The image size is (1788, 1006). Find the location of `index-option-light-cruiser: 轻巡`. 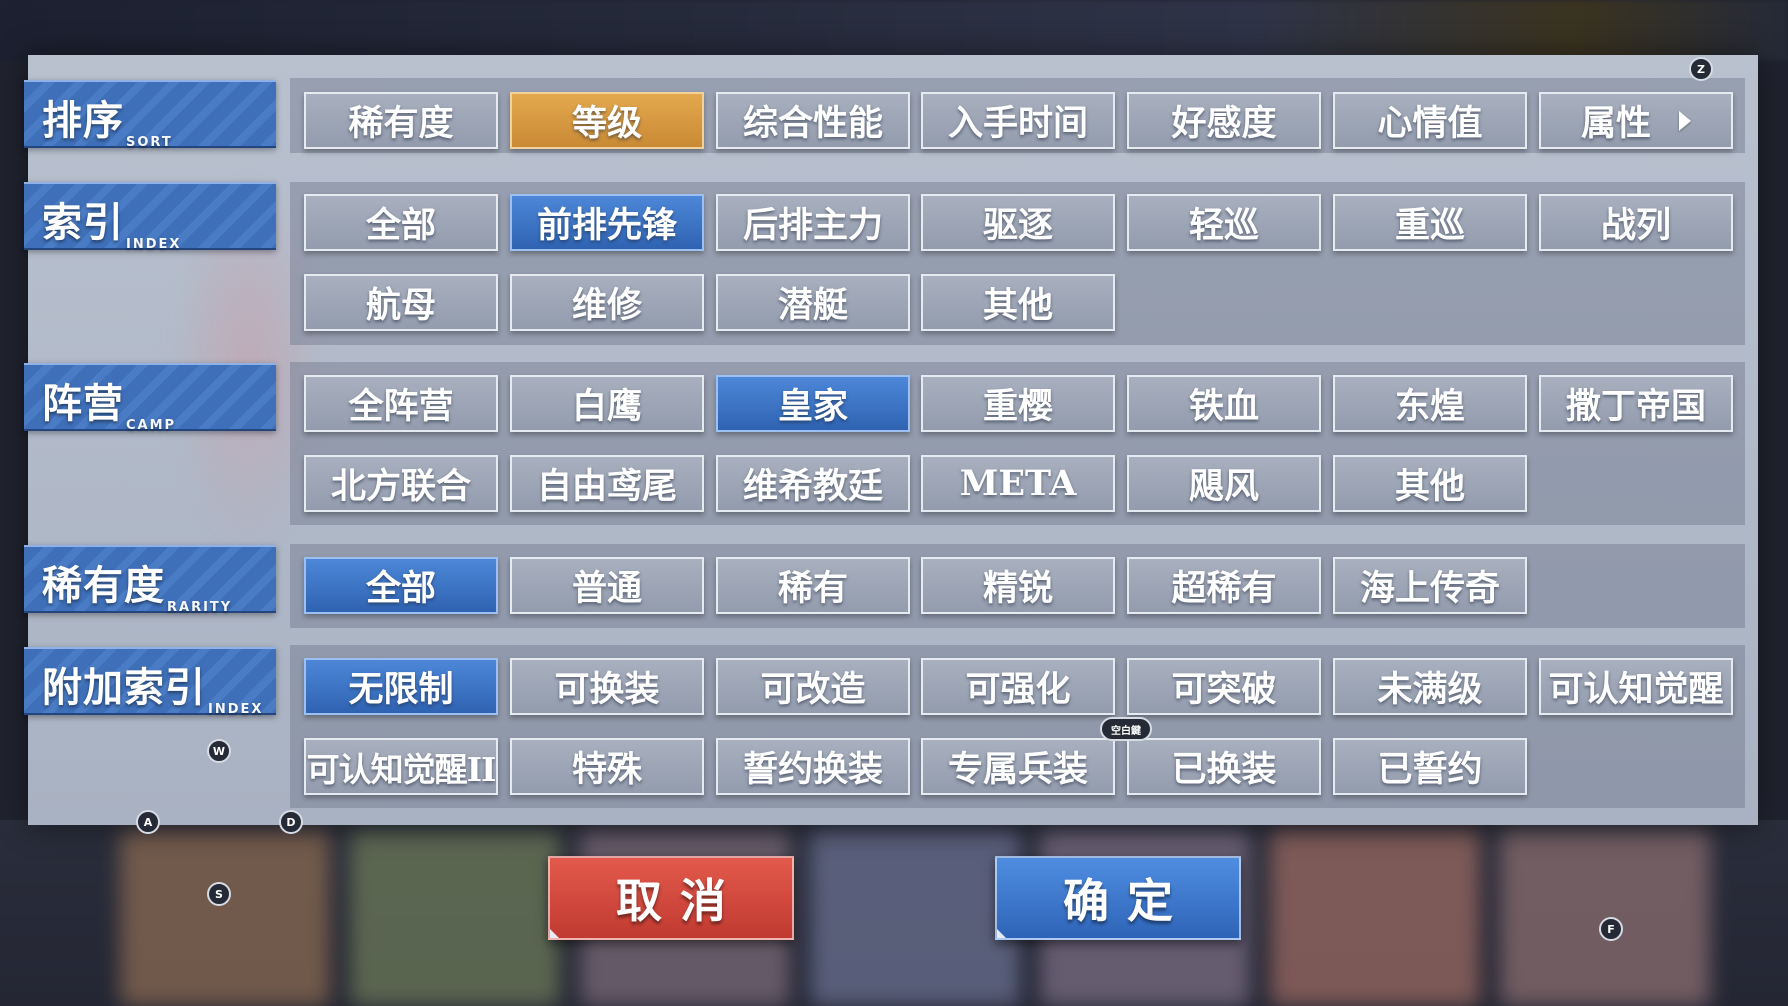

index-option-light-cruiser: 轻巡 is located at coordinates (1224, 222).